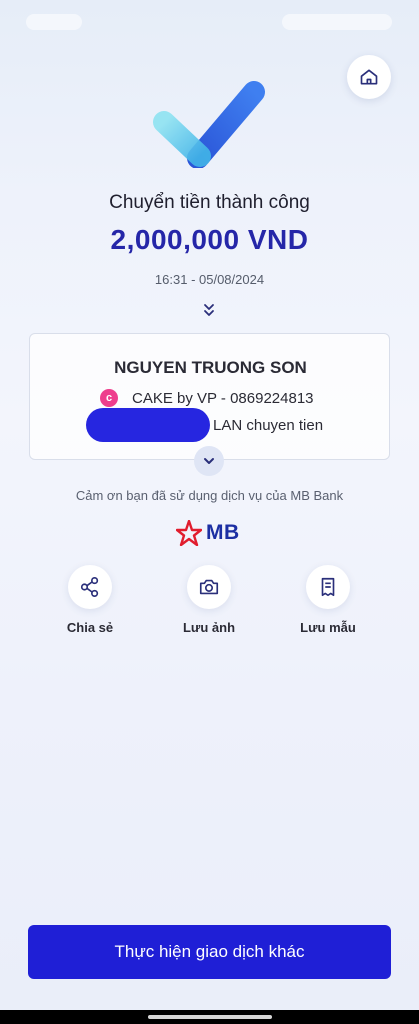 This screenshot has width=419, height=1024. I want to click on receipt-icon, so click(328, 587).